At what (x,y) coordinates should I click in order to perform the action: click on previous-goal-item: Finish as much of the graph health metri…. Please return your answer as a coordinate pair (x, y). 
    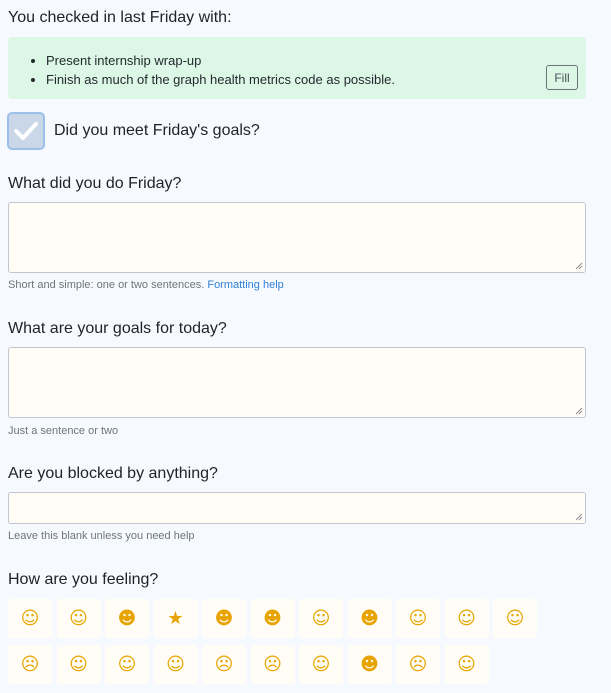
    Looking at the image, I should click on (220, 79).